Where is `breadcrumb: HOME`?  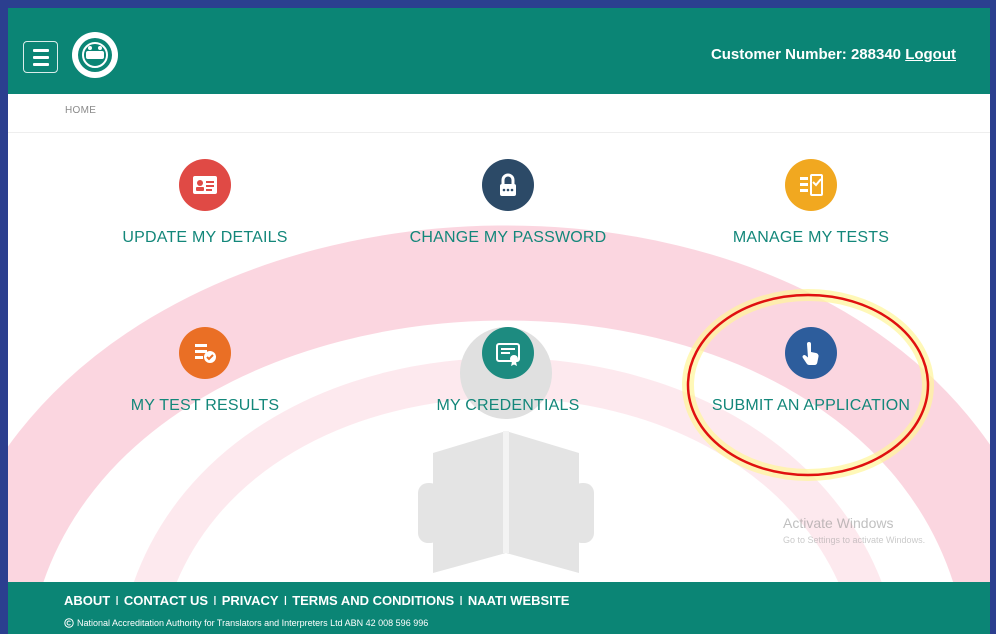 breadcrumb: HOME is located at coordinates (80, 110).